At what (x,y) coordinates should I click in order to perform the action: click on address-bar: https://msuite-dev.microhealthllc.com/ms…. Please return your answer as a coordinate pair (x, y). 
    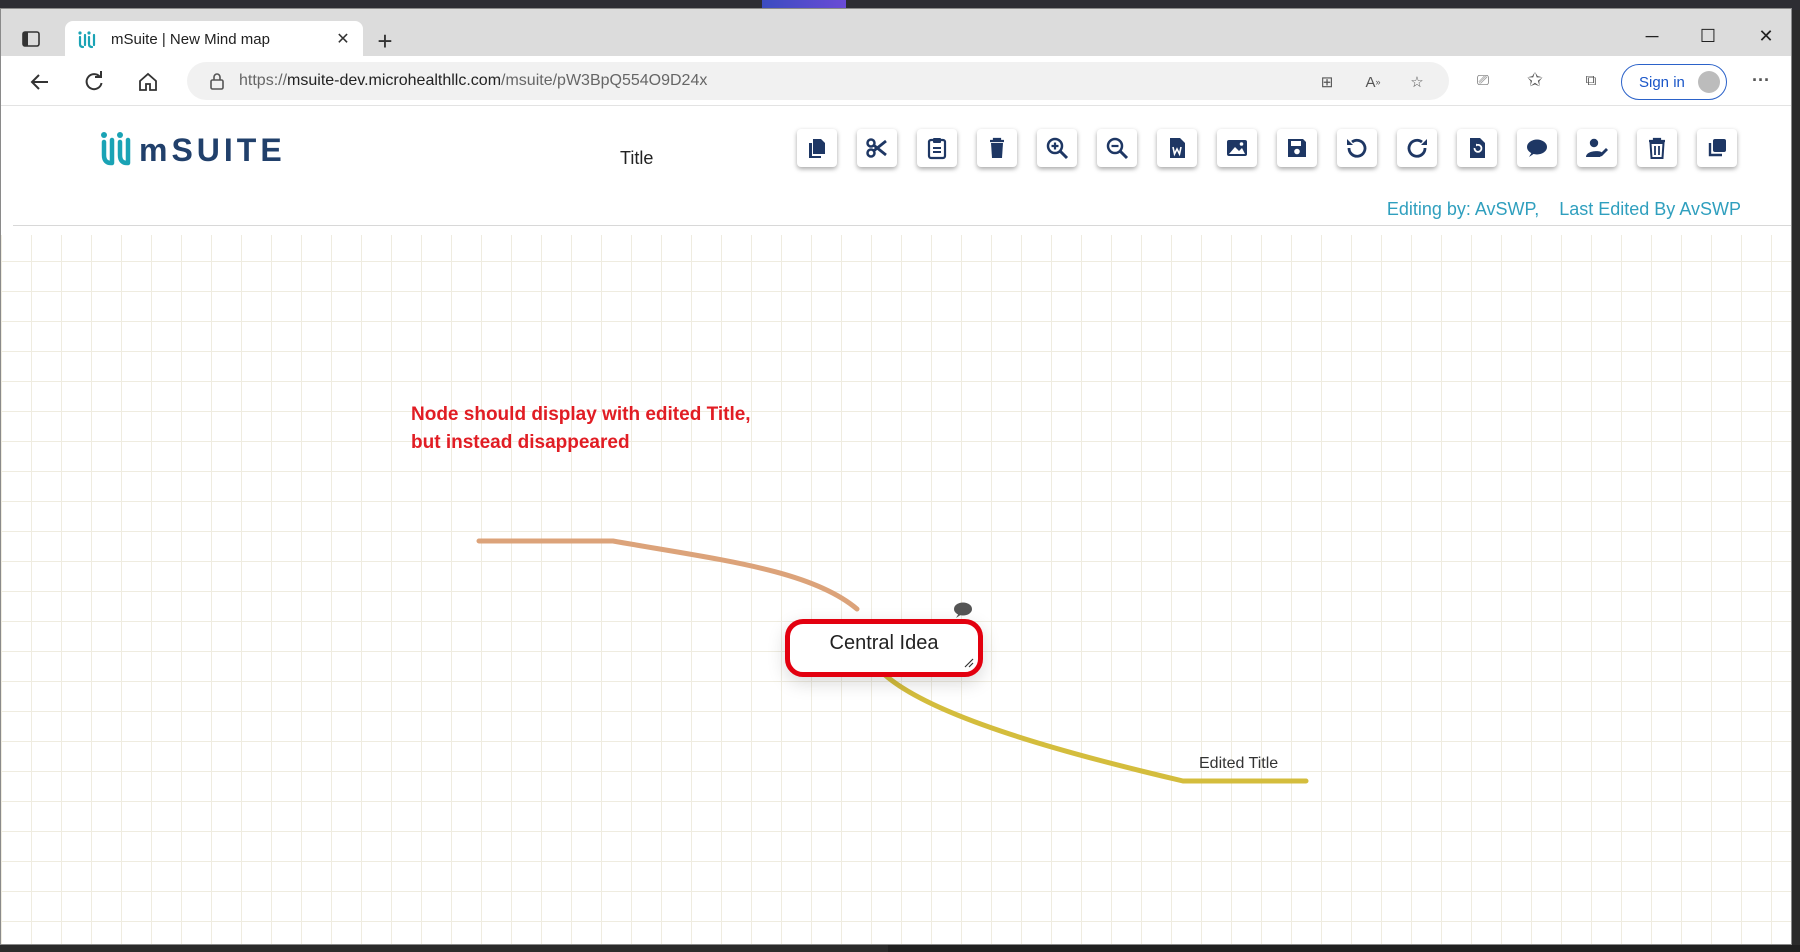
    Looking at the image, I should click on (818, 81).